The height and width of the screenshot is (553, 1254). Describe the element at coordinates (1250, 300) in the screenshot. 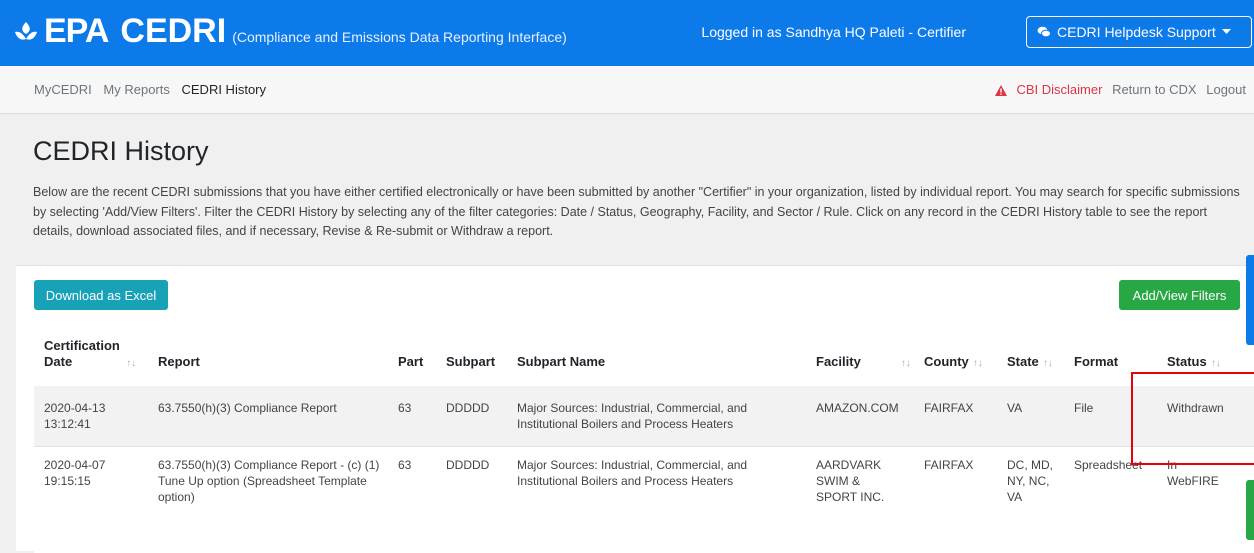

I see `edge-tab-blue` at that location.